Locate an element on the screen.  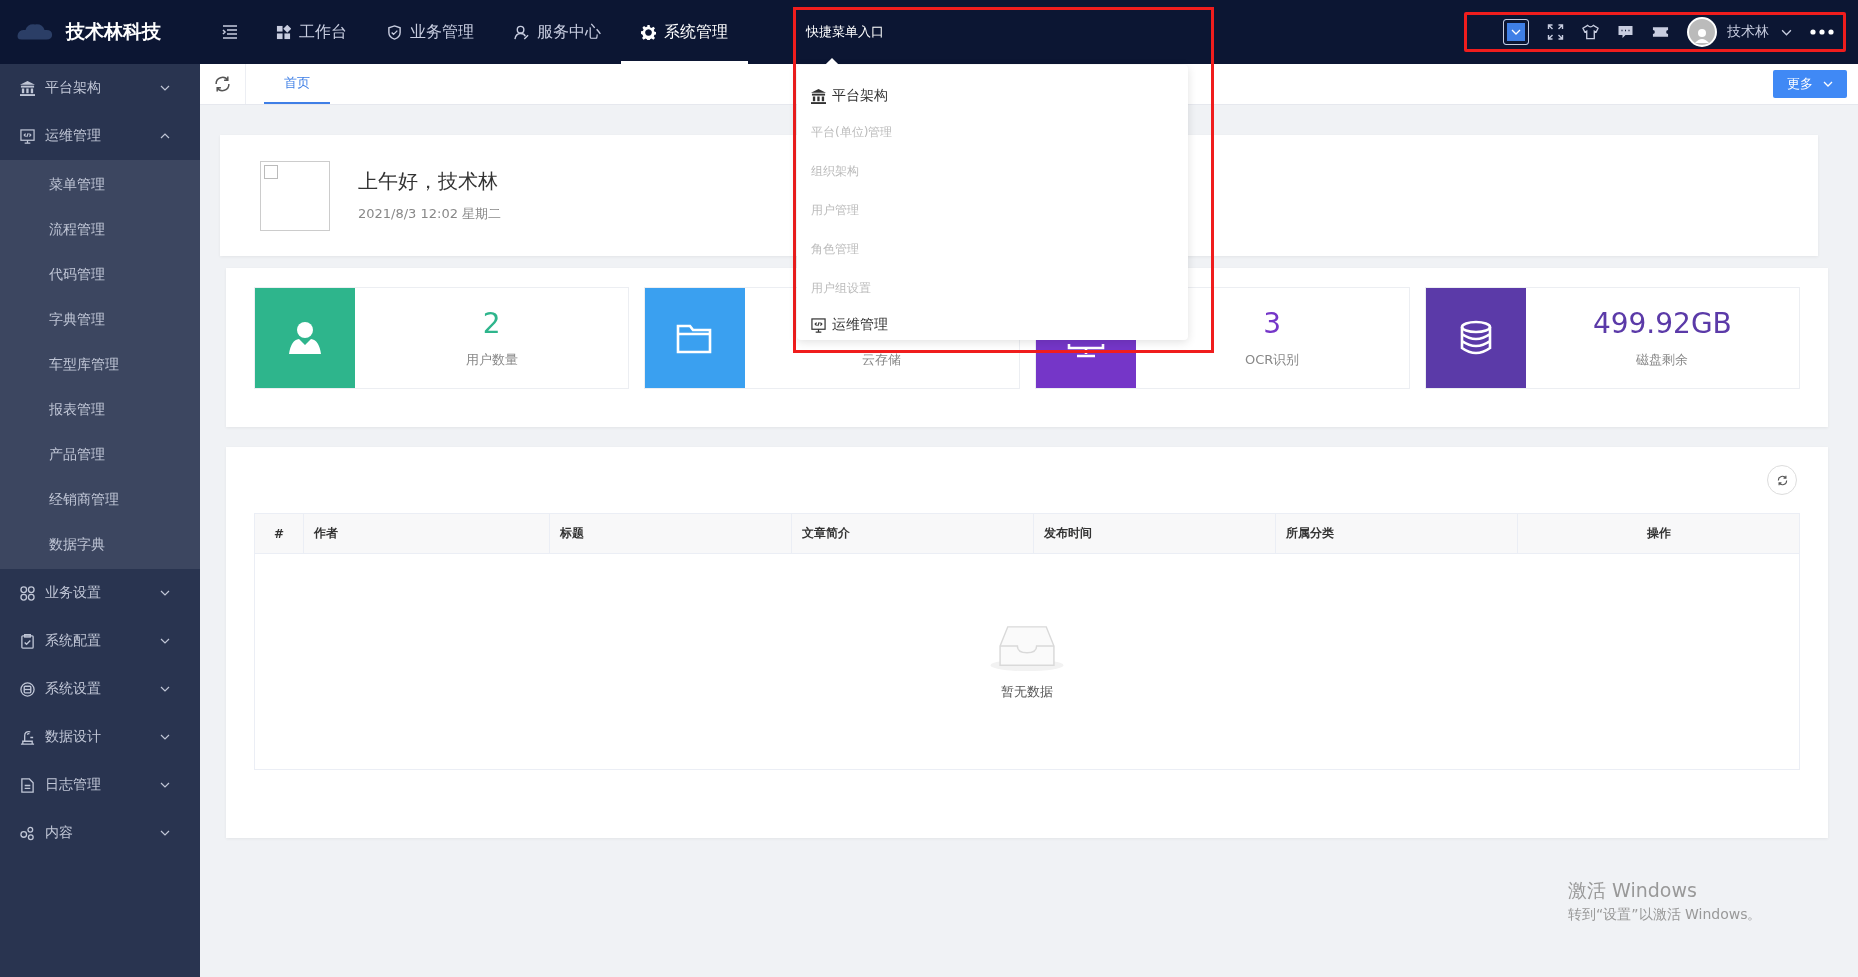
sidebar-group: 数据设计 is located at coordinates (100, 737).